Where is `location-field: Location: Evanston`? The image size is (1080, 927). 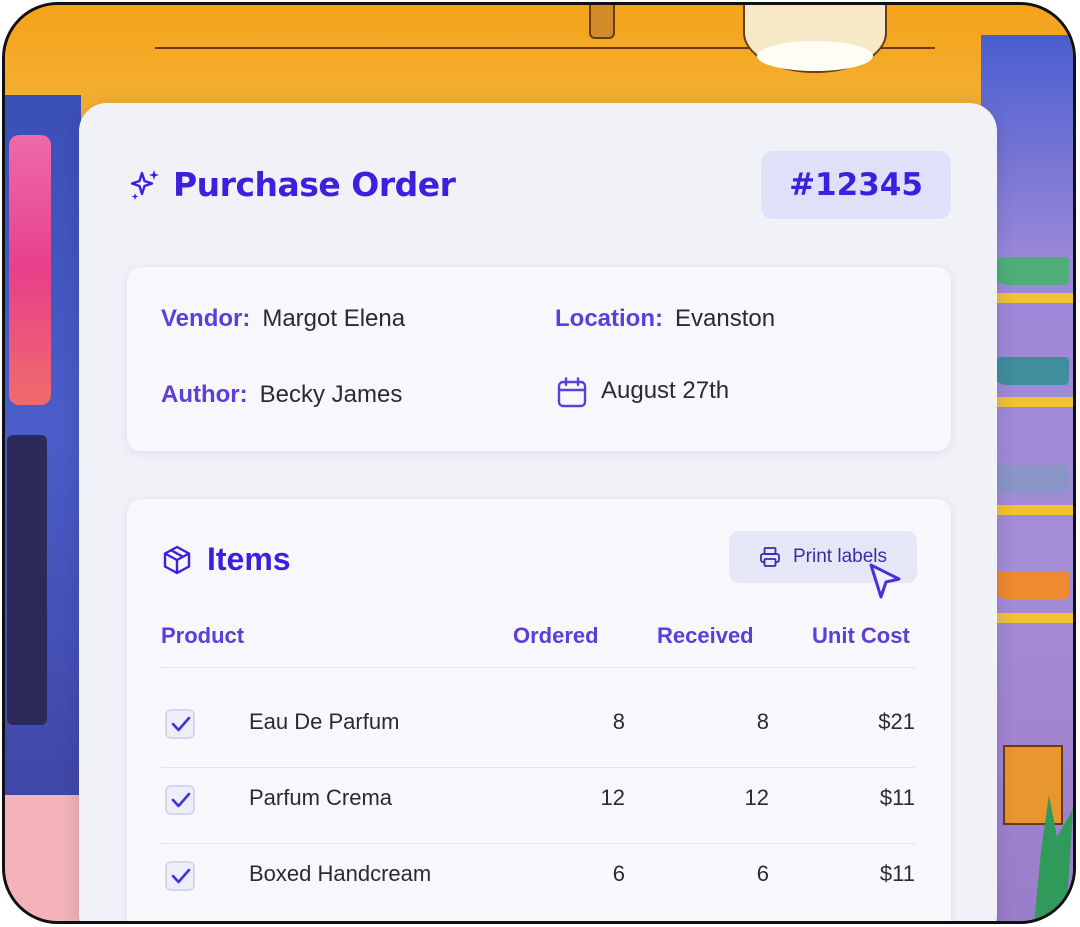 location-field: Location: Evanston is located at coordinates (665, 319).